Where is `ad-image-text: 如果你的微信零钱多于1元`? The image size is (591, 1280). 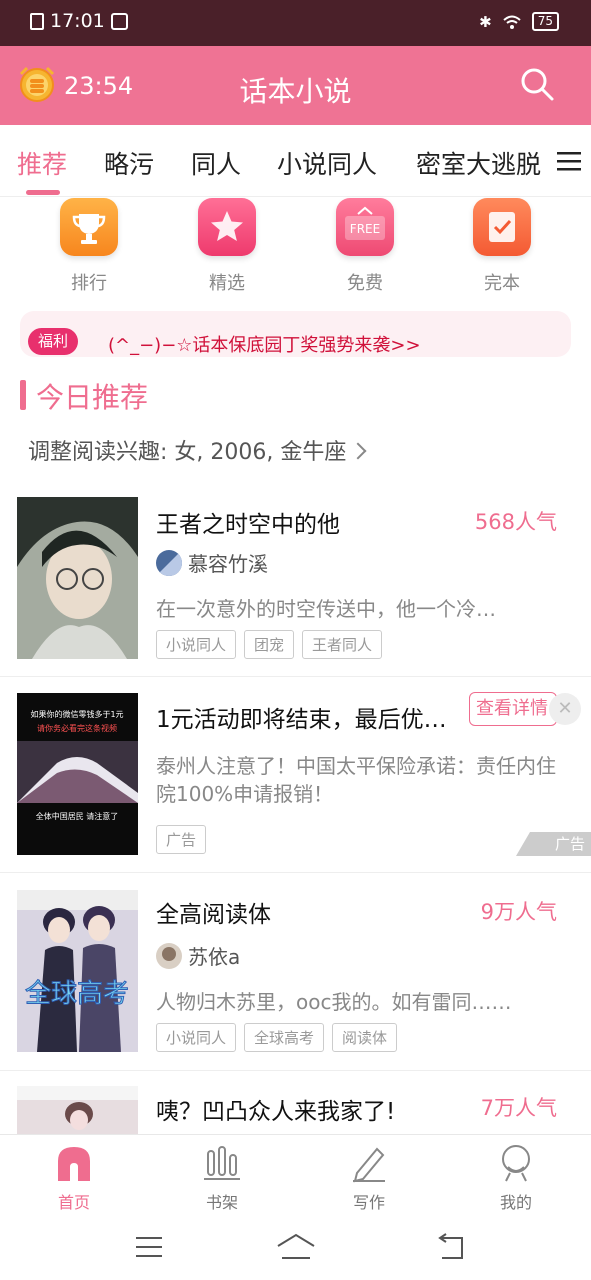 ad-image-text: 如果你的微信零钱多于1元 is located at coordinates (76, 714).